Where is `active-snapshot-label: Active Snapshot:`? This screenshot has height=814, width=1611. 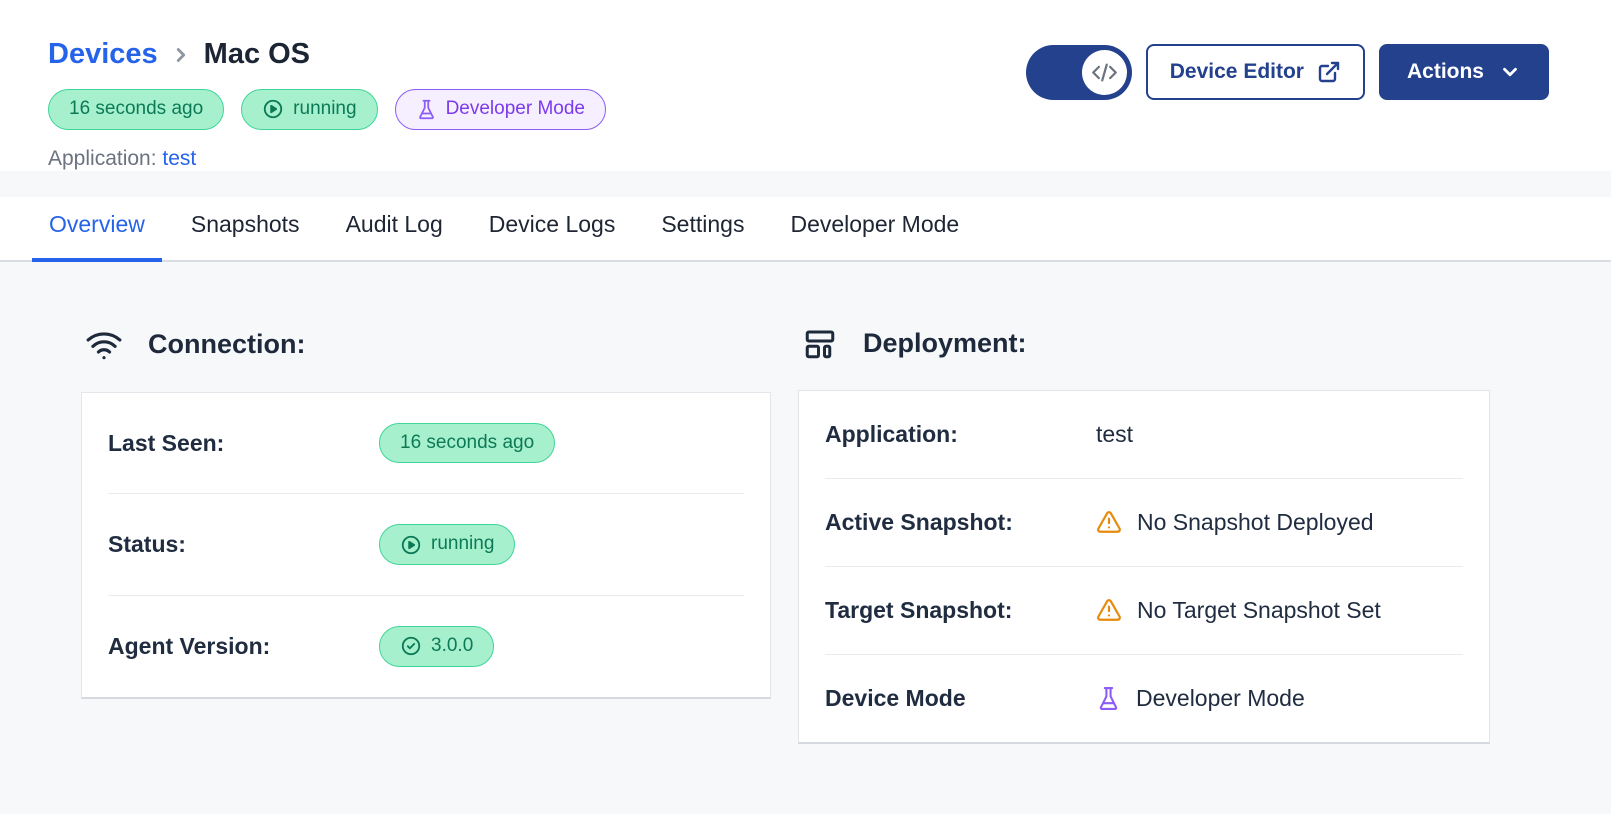 active-snapshot-label: Active Snapshot: is located at coordinates (919, 521).